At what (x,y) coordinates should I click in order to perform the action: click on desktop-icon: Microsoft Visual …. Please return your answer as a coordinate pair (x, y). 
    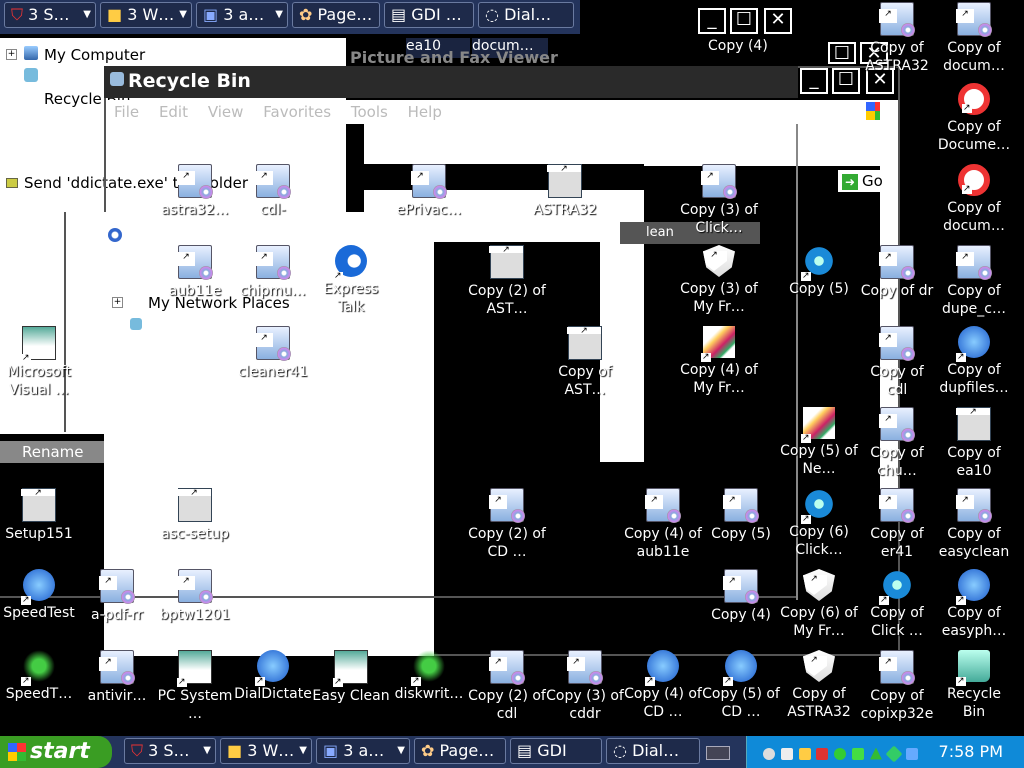
    Looking at the image, I should click on (39, 362).